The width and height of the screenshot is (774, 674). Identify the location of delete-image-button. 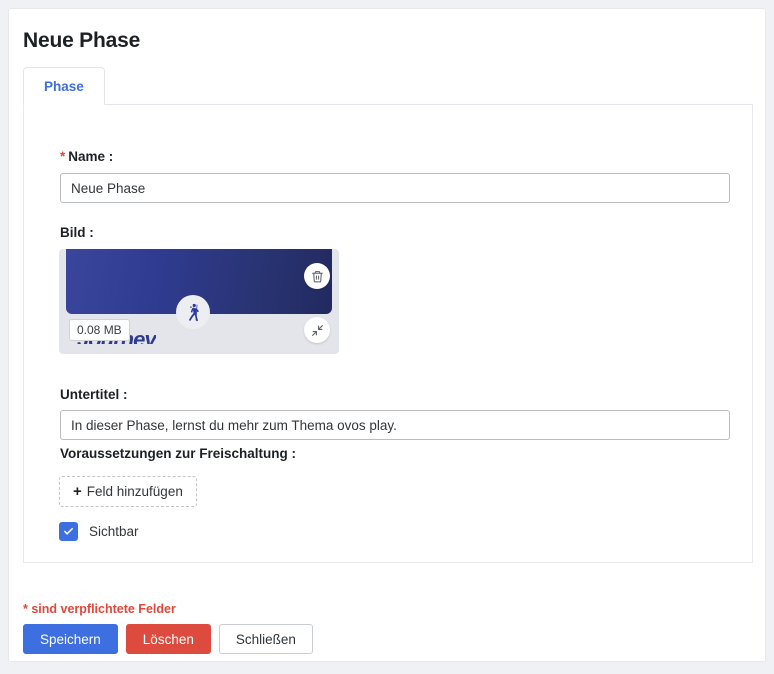
(317, 276).